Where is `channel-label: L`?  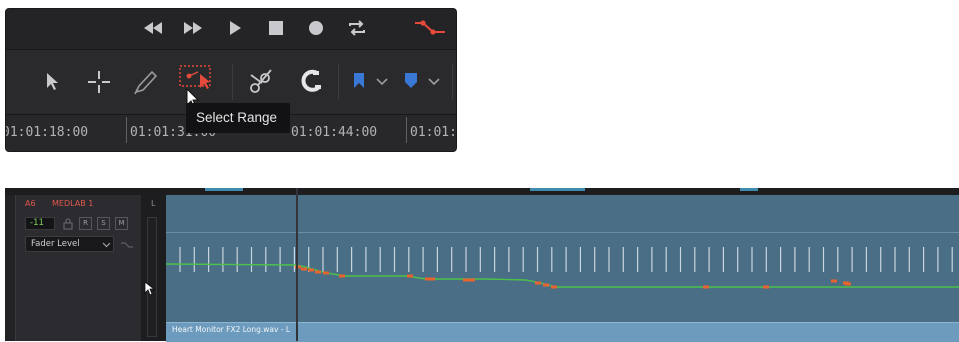 channel-label: L is located at coordinates (153, 203).